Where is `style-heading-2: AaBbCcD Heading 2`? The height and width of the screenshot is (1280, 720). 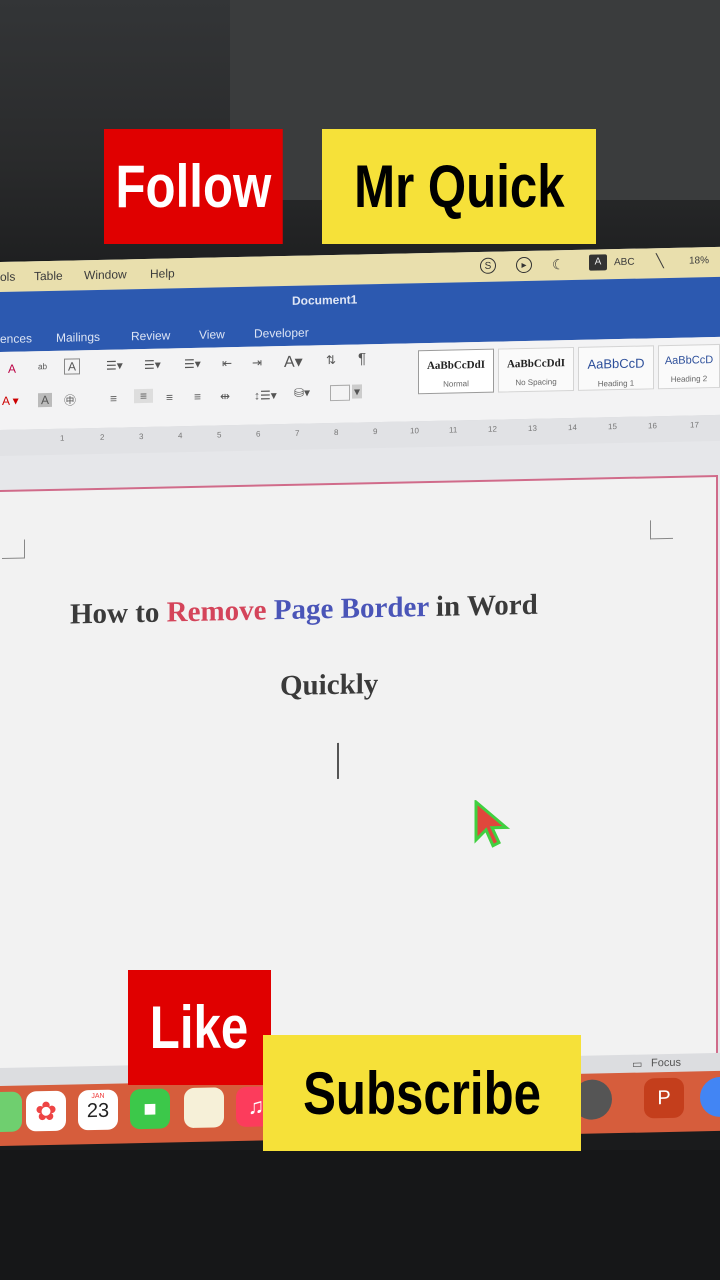
style-heading-2: AaBbCcD Heading 2 is located at coordinates (689, 366).